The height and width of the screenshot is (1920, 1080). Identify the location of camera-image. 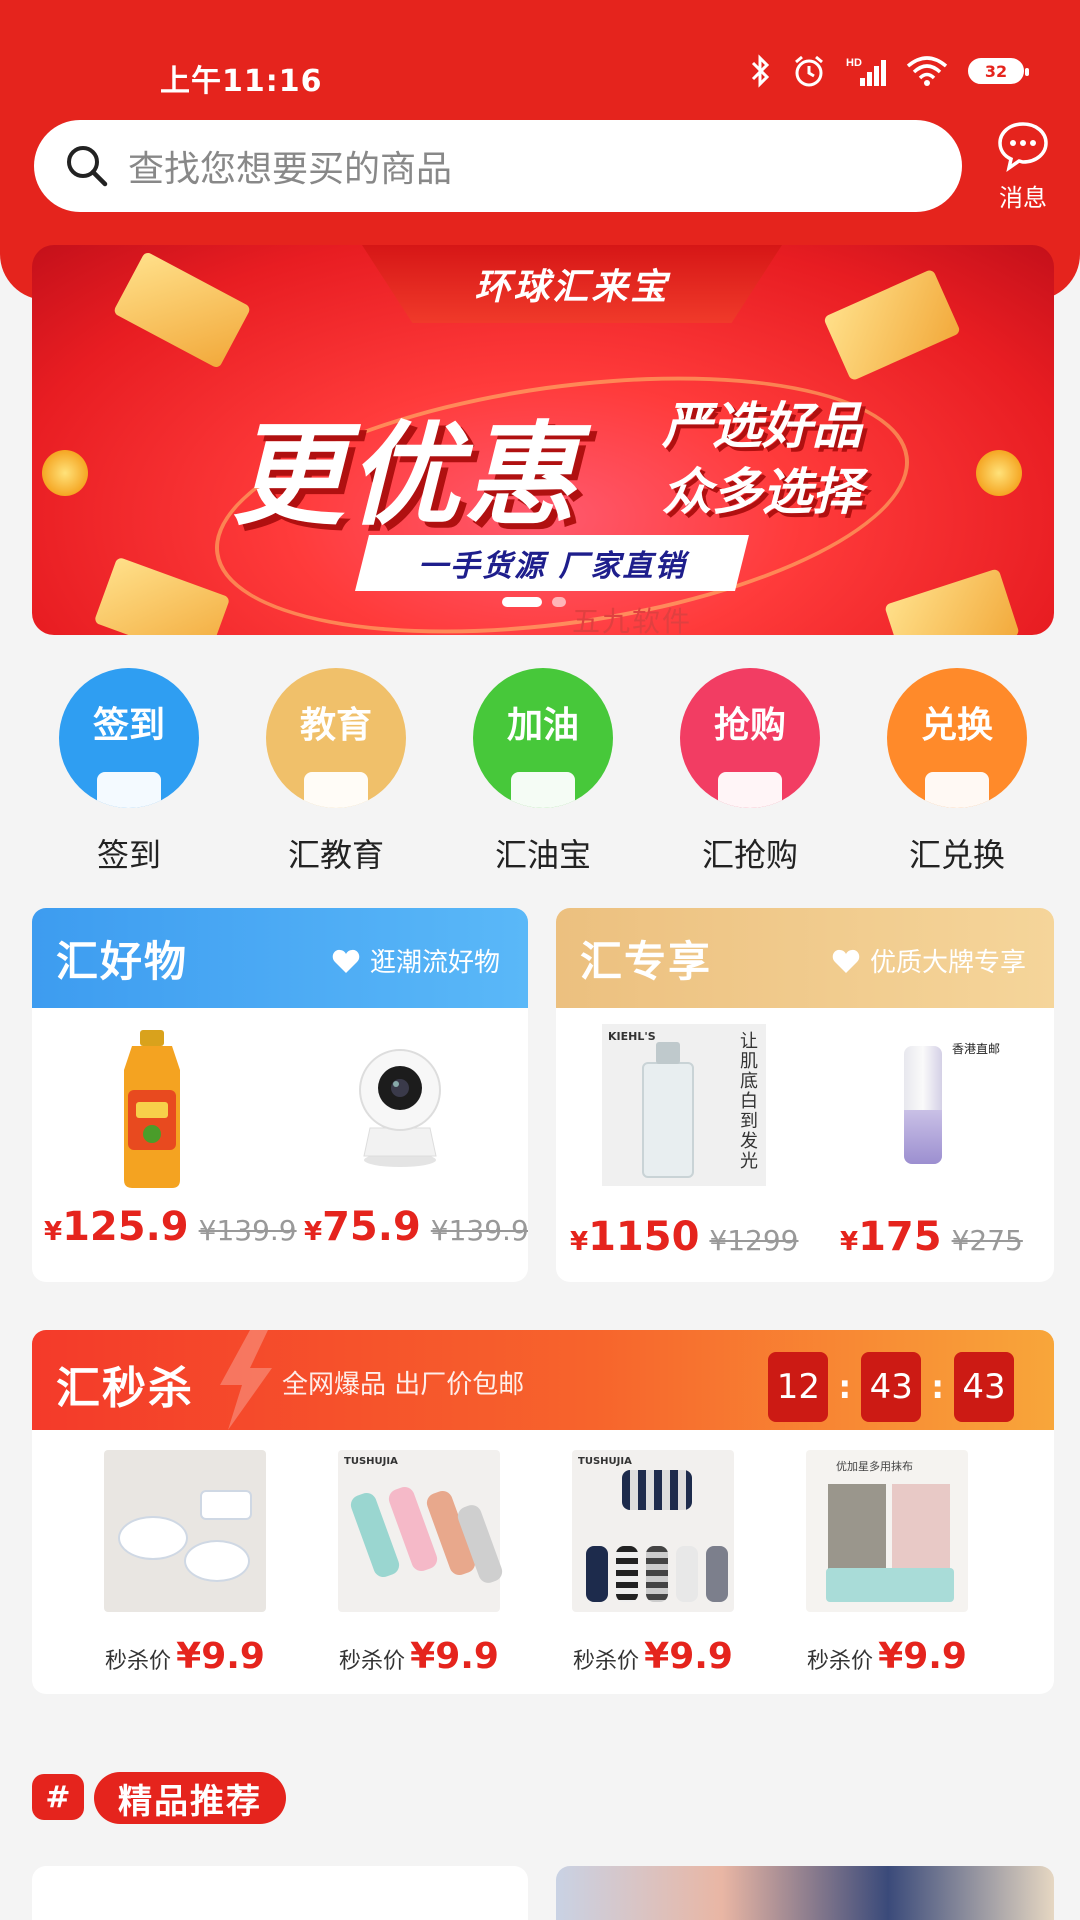
(400, 1106).